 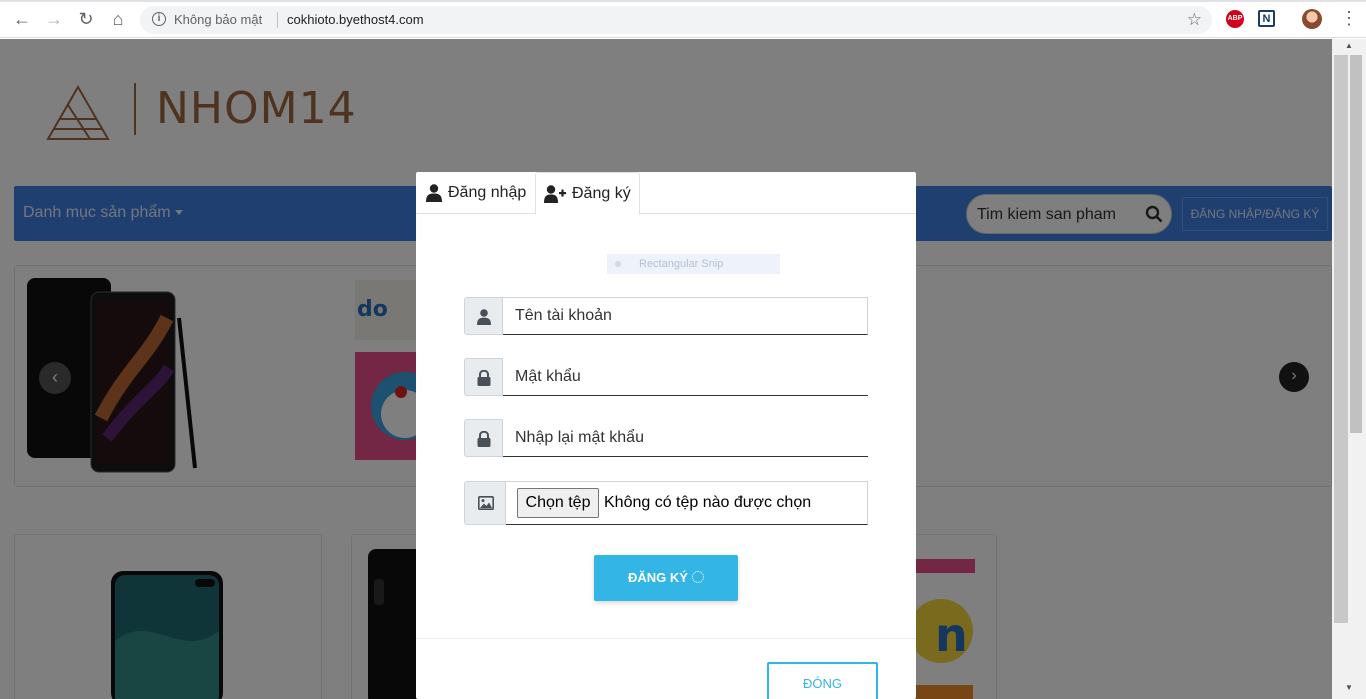 I want to click on modal-footer-divider, so click(x=666, y=638).